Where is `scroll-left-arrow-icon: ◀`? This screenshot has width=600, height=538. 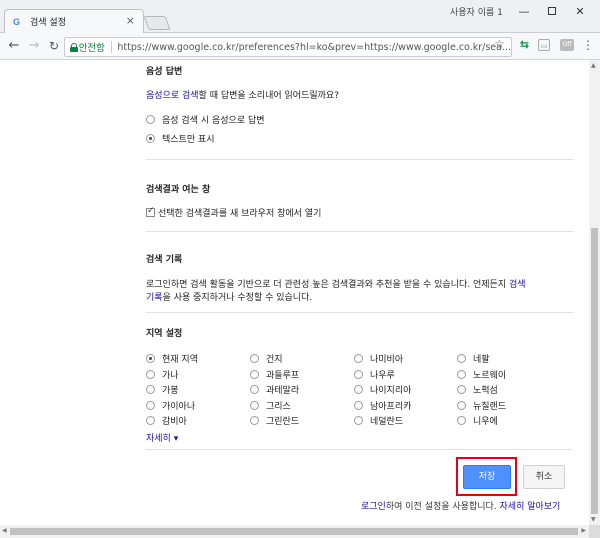
scroll-left-arrow-icon: ◀ is located at coordinates (4, 530).